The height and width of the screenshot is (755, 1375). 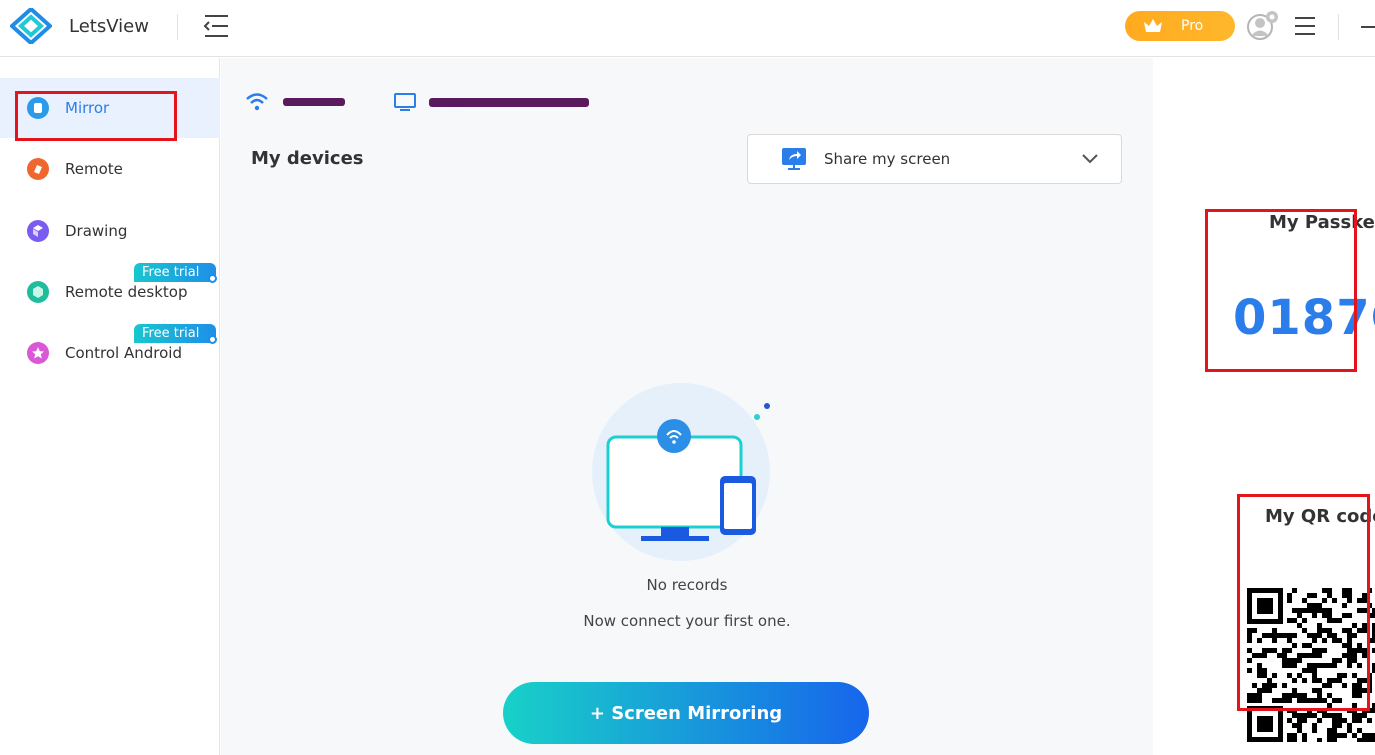 I want to click on connection-panel: My Passkey 0187C My QR code, so click(x=1264, y=406).